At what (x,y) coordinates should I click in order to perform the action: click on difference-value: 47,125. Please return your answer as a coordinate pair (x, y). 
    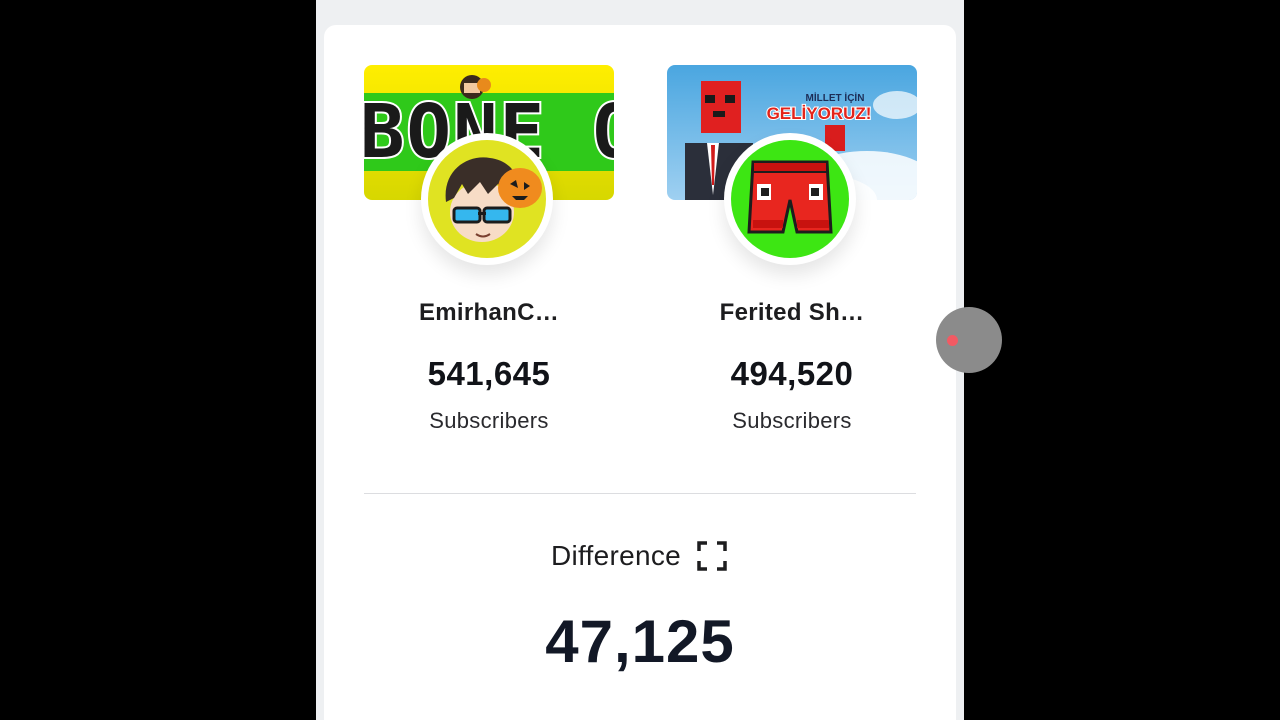
    Looking at the image, I should click on (640, 641).